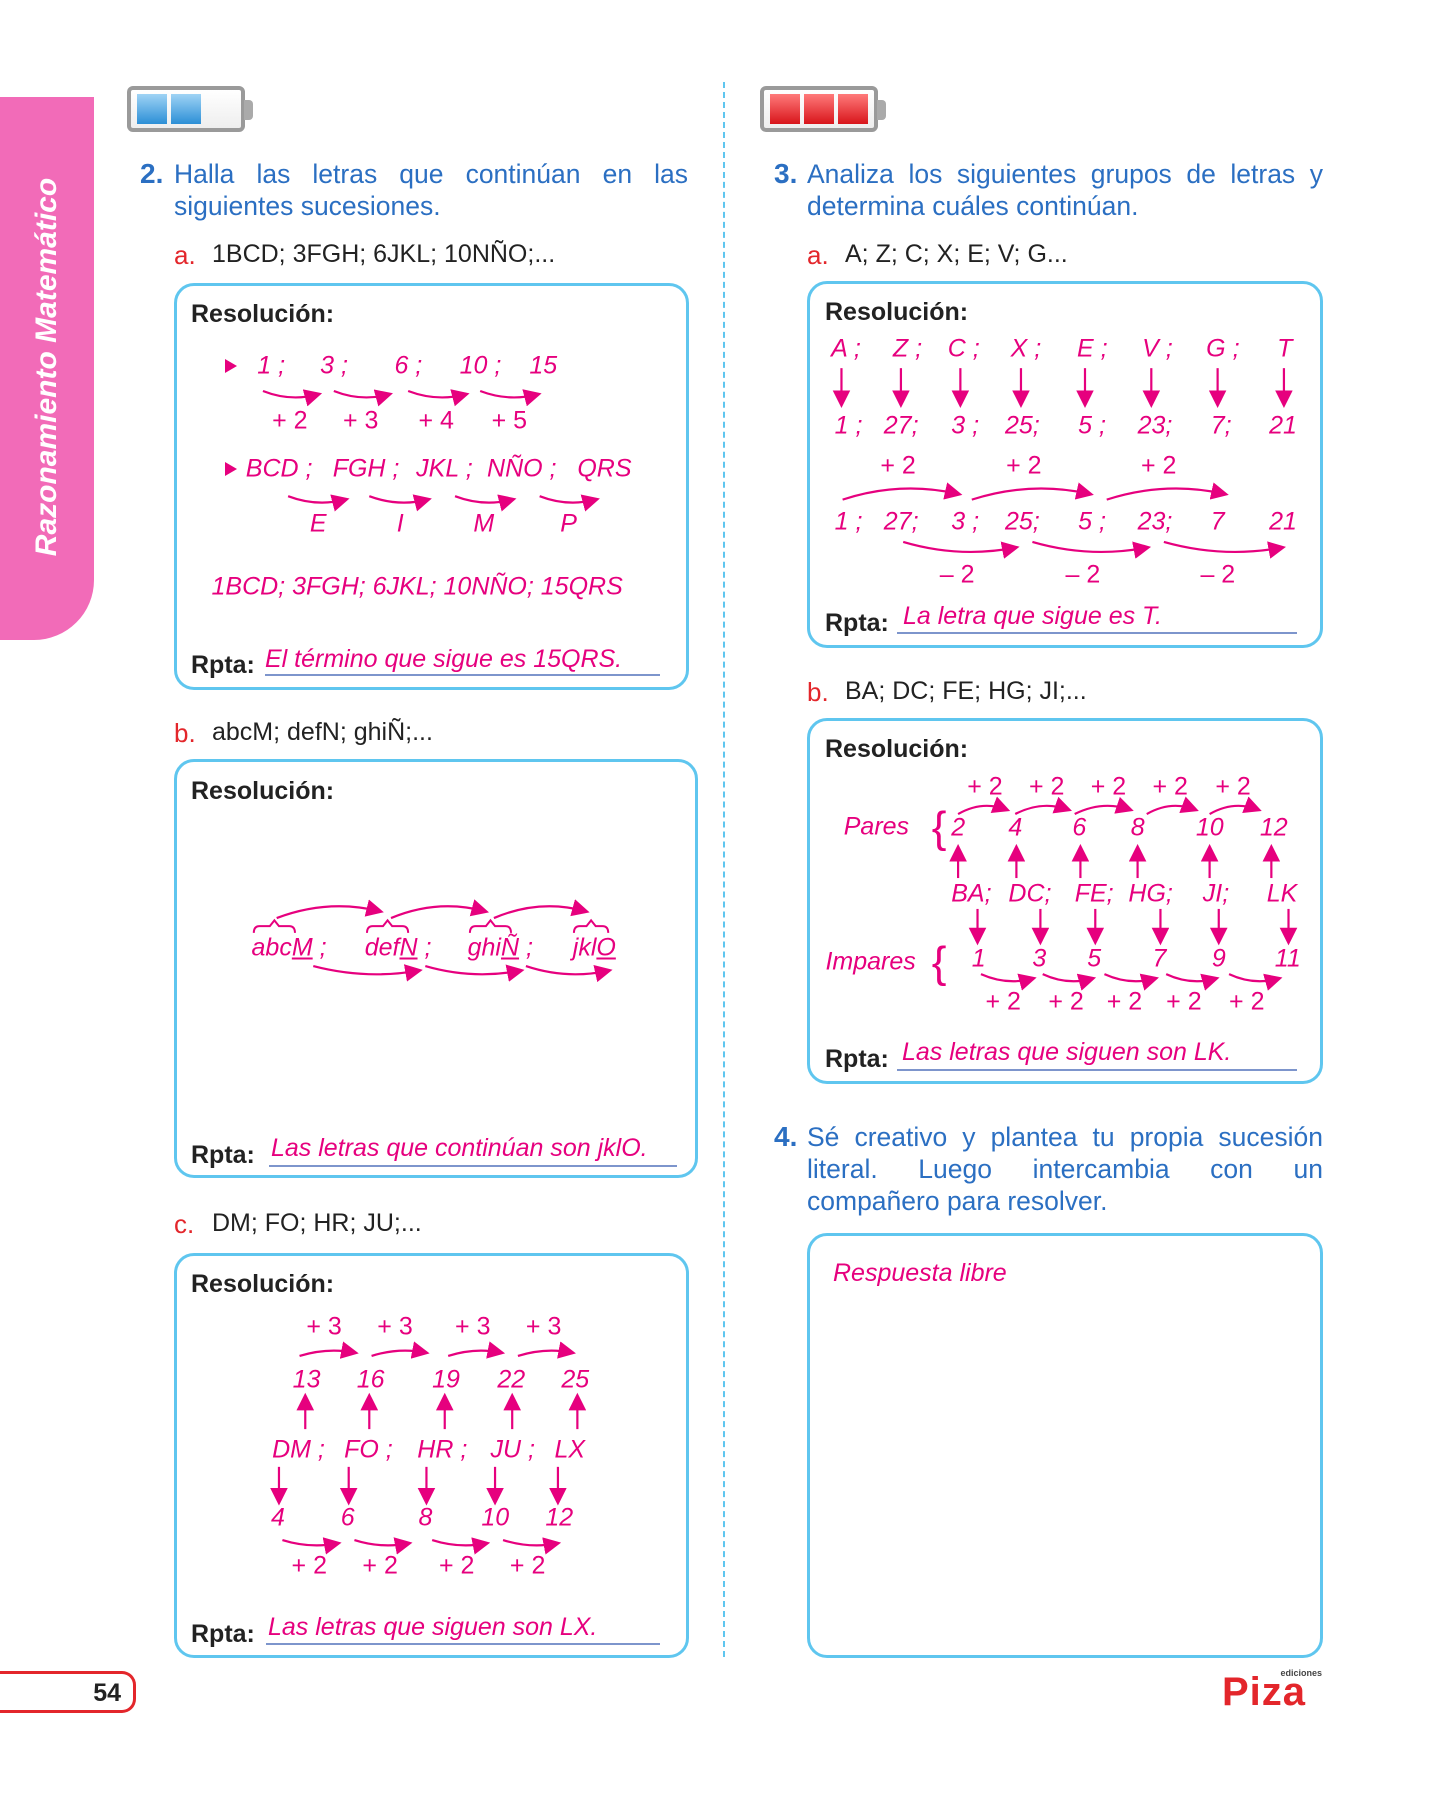 Image resolution: width=1452 pixels, height=1800 pixels. I want to click on position-number: 5 ;, so click(1092, 521).